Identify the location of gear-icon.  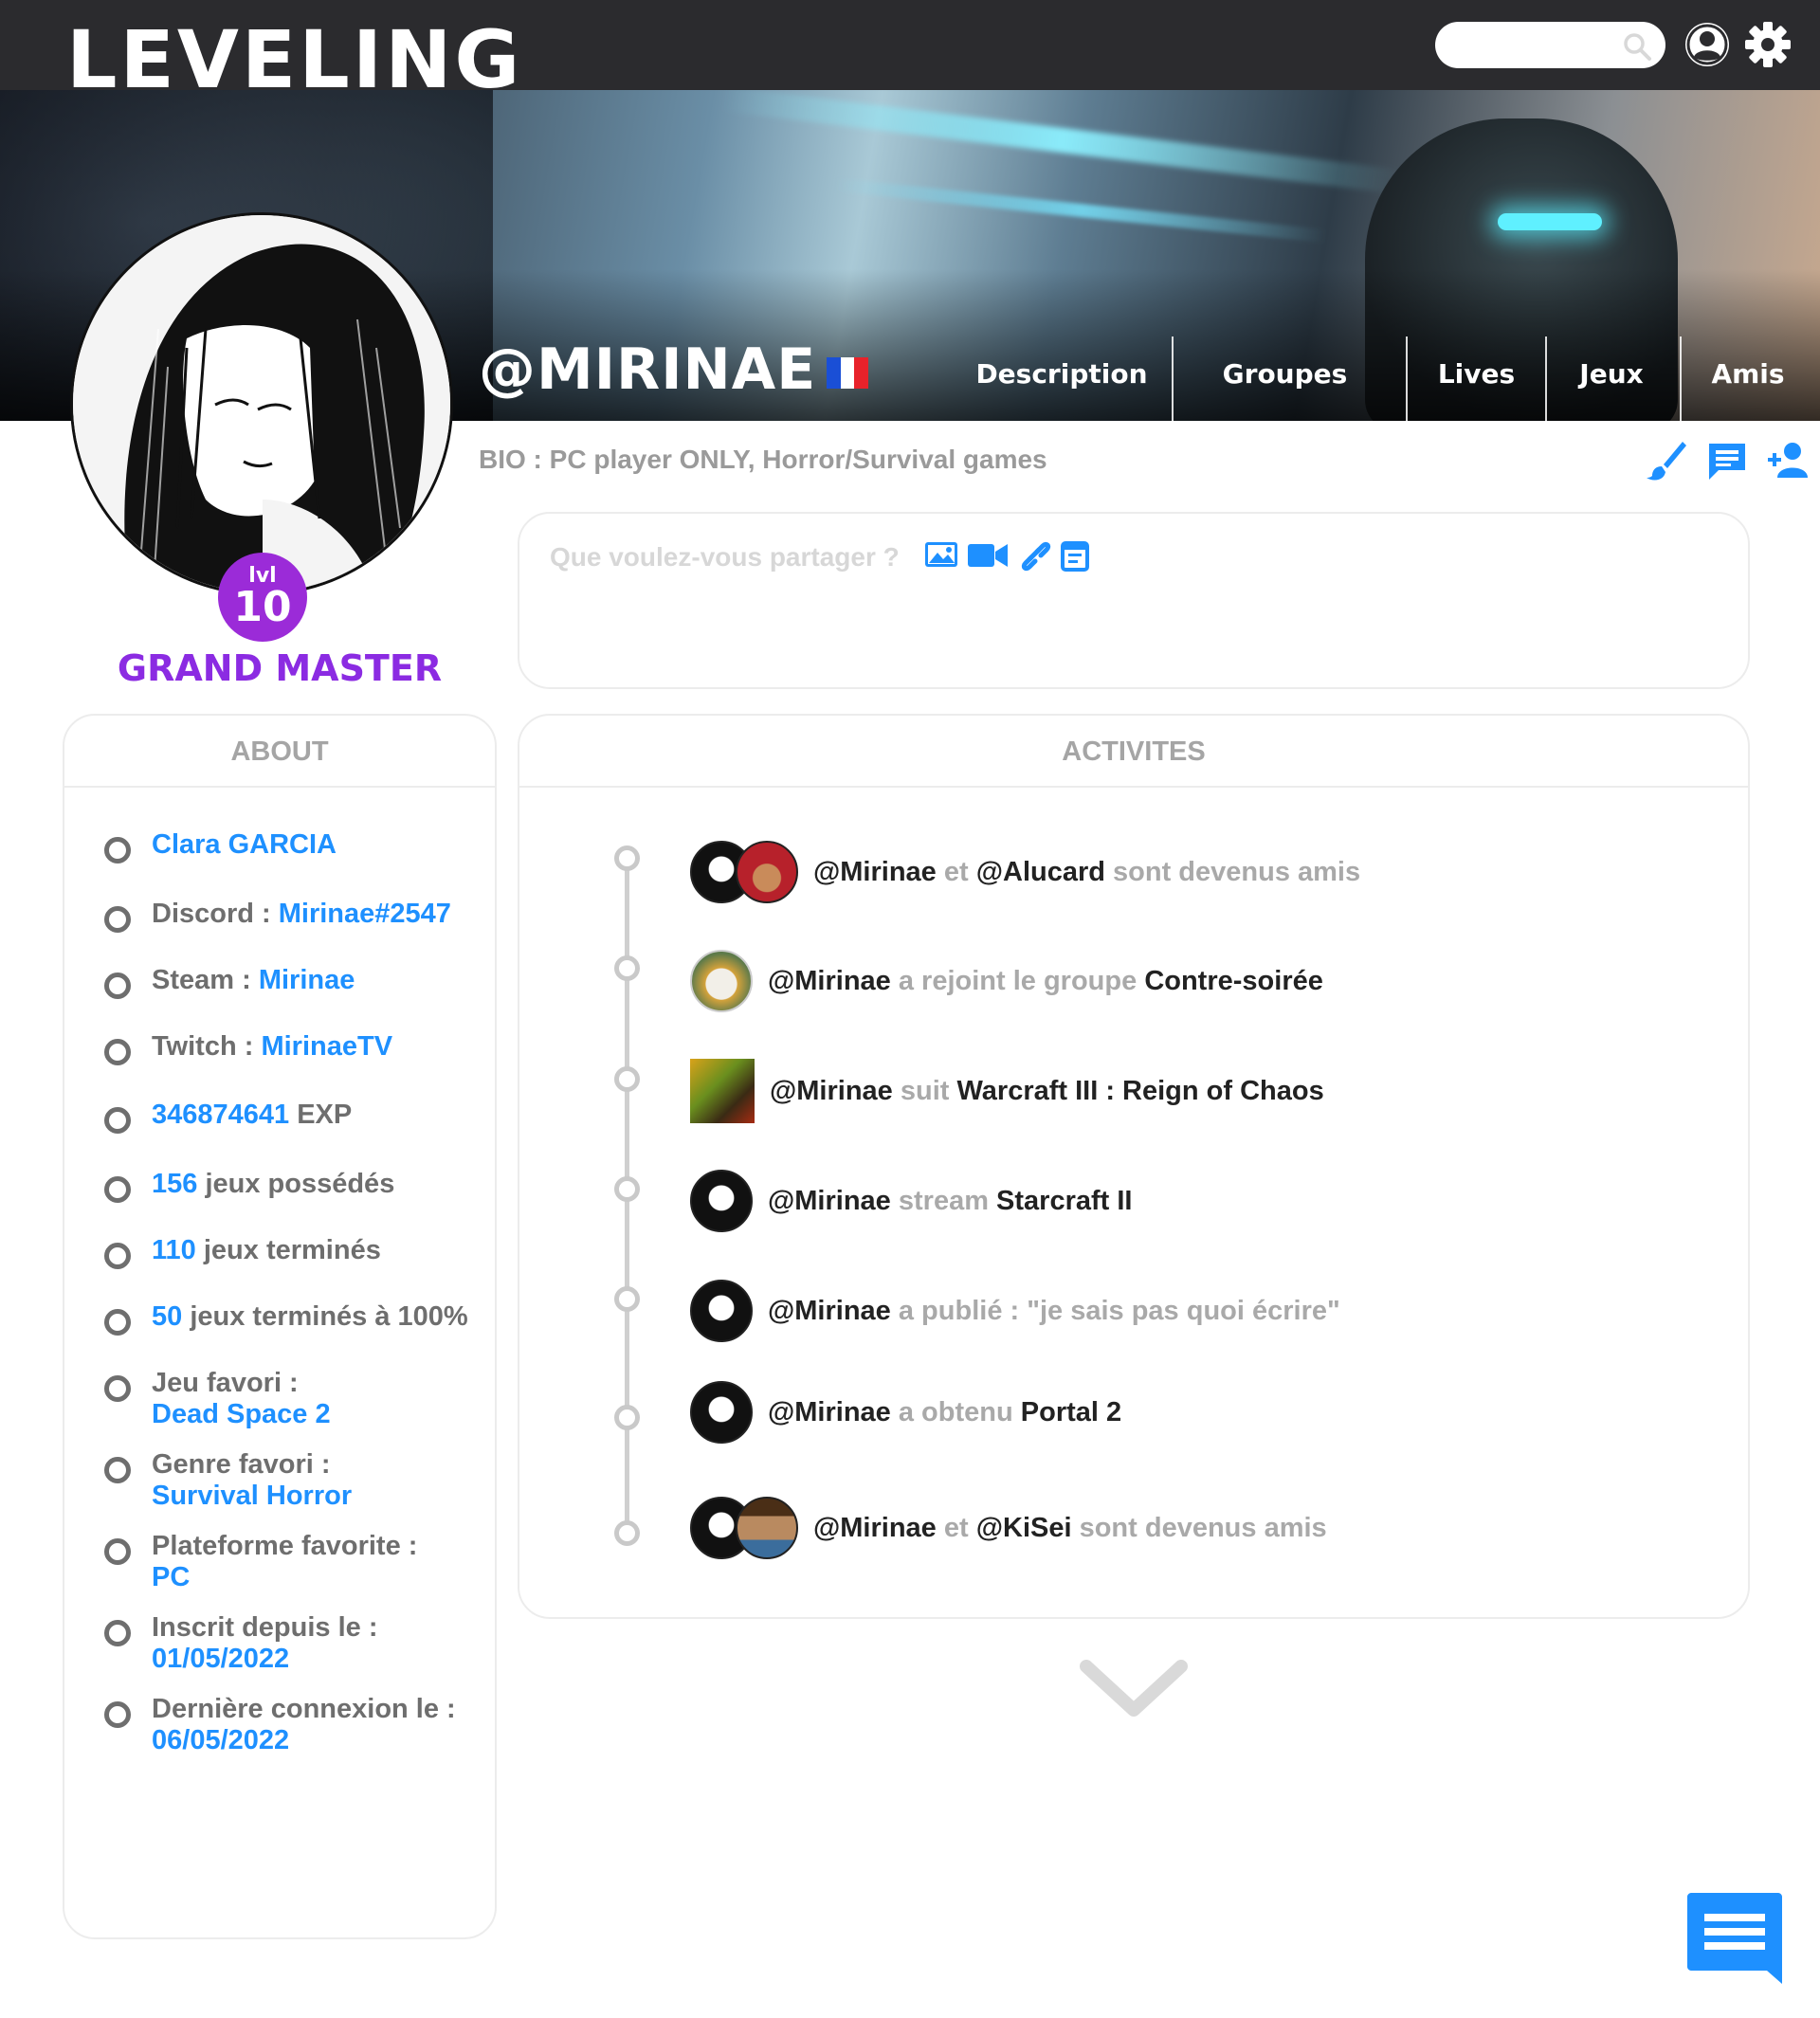
(1768, 45).